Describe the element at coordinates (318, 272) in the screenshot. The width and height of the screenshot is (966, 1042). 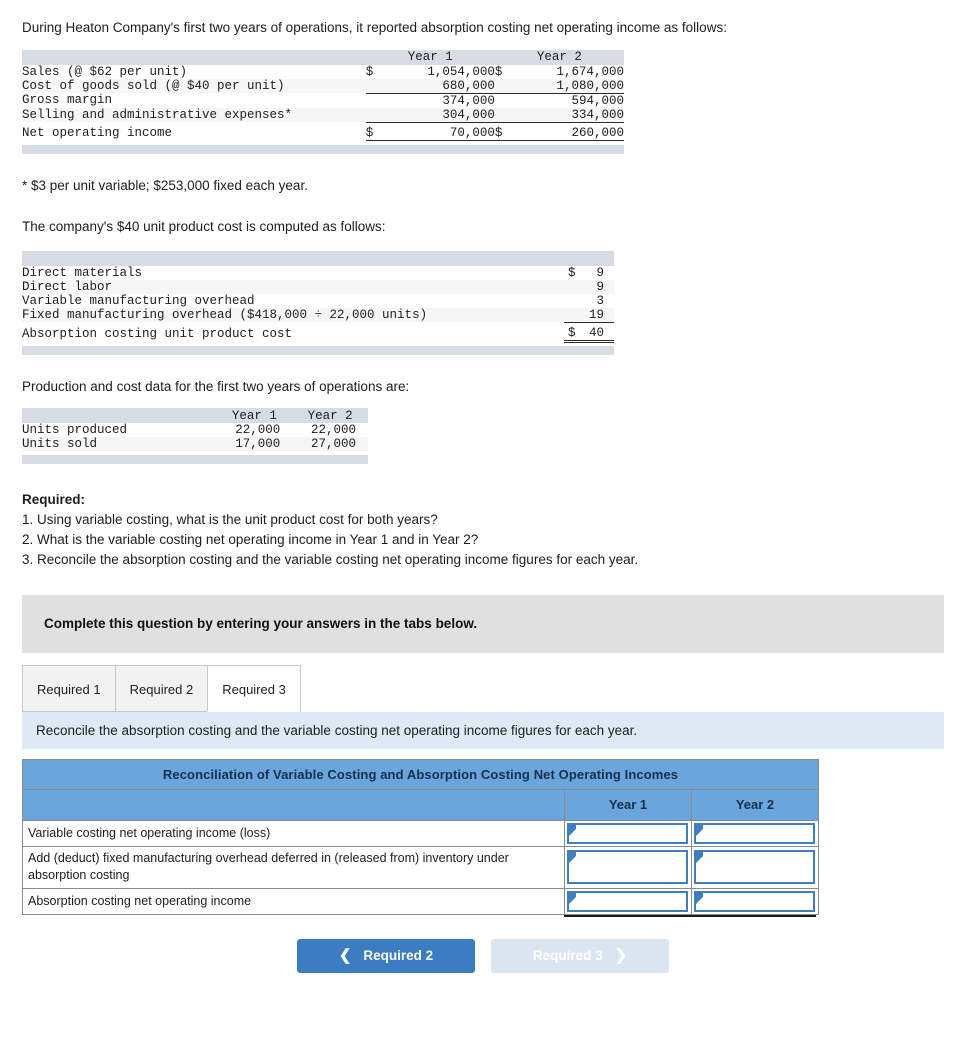
I see `table-row: Direct materials $ 9` at that location.